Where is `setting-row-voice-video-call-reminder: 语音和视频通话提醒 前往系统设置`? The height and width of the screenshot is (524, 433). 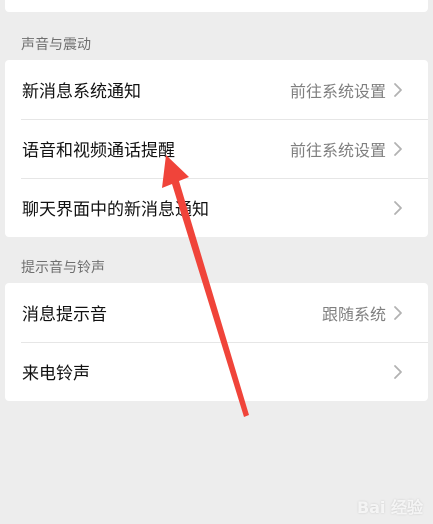
setting-row-voice-video-call-reminder: 语音和视频通话提醒 前往系统设置 is located at coordinates (216, 148).